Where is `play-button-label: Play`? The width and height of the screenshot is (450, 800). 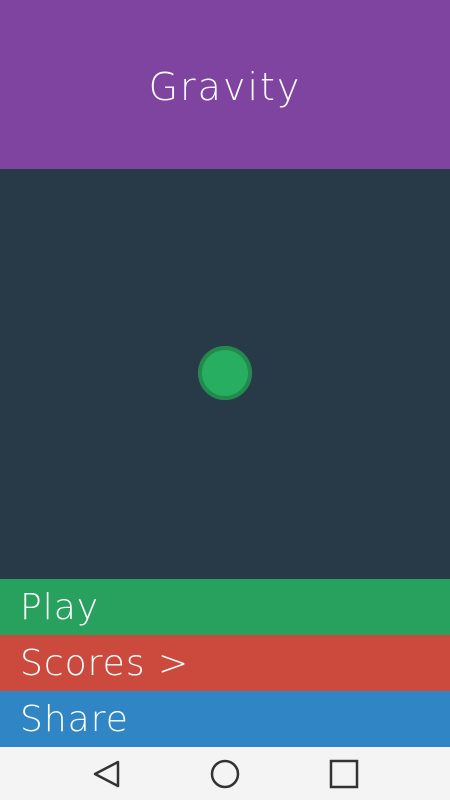 play-button-label: Play is located at coordinates (60, 607).